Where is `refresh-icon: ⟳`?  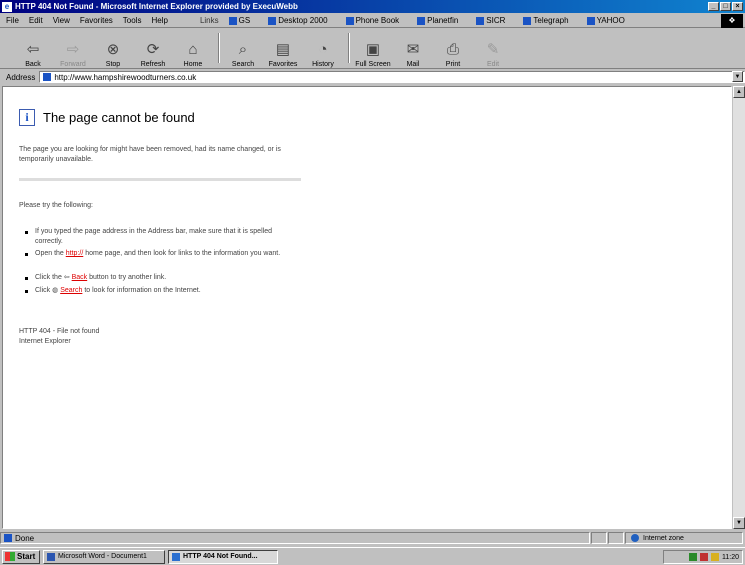
refresh-icon: ⟳ is located at coordinates (153, 49).